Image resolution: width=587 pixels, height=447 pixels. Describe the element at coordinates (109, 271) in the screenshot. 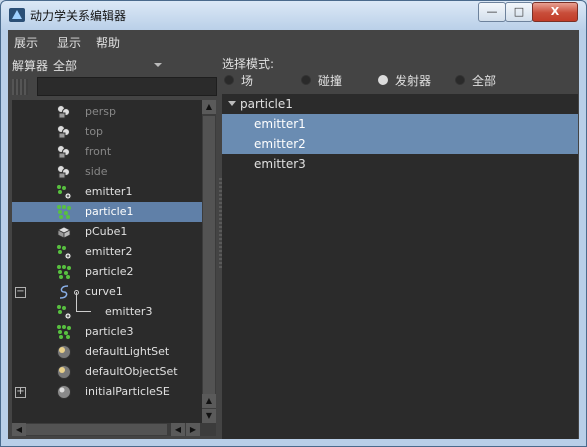

I see `outliner-item-label: particle2` at that location.